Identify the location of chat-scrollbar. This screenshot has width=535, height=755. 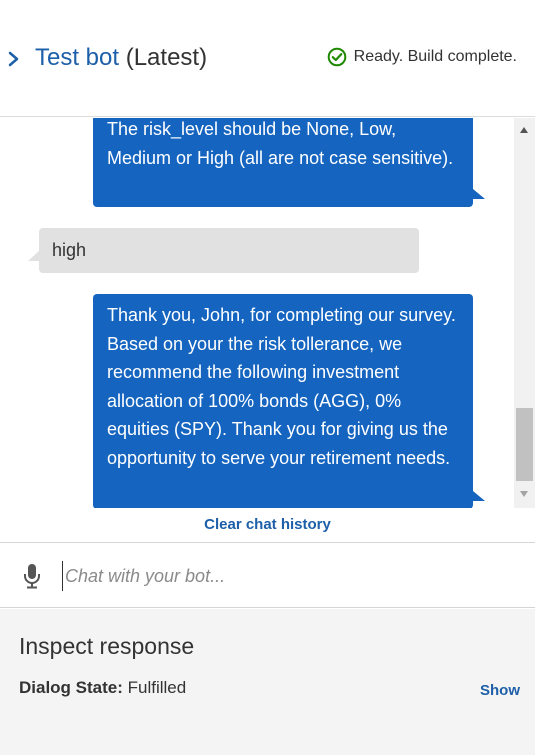
(524, 313).